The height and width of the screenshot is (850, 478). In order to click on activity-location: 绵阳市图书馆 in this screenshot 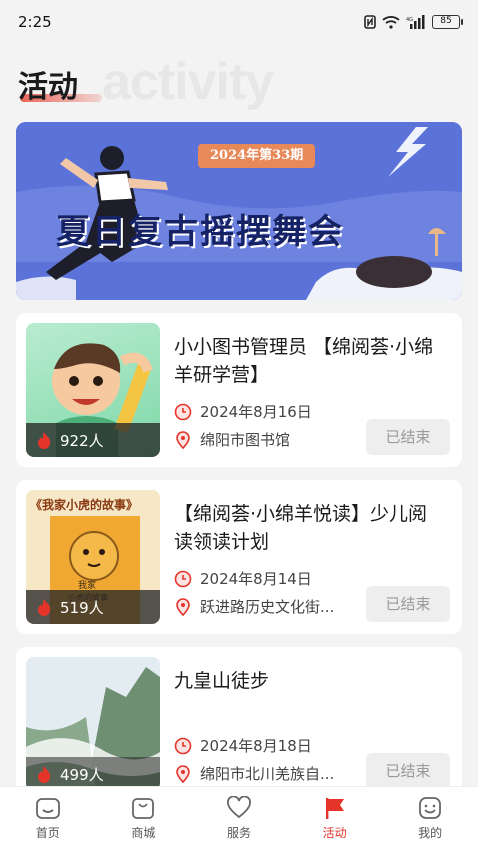, I will do `click(269, 439)`.